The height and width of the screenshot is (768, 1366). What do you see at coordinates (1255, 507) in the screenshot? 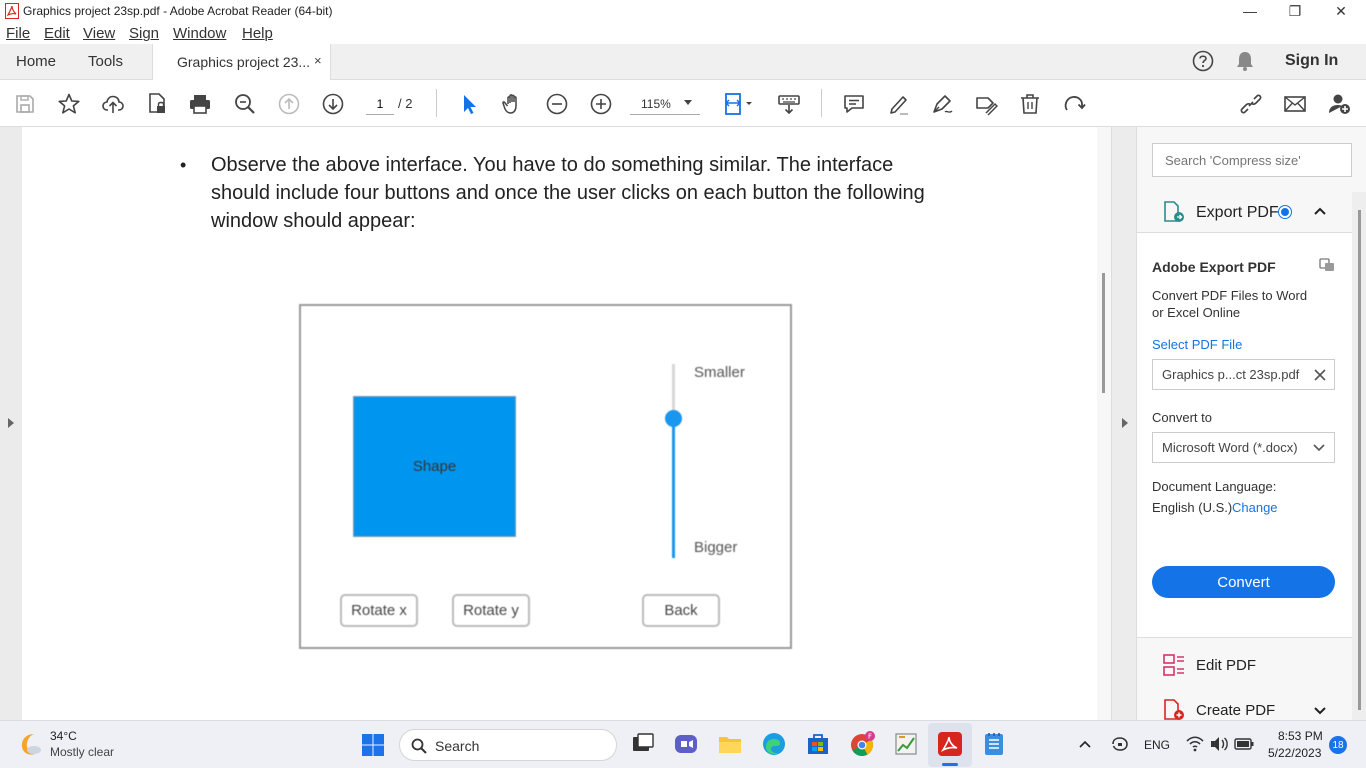
I see `change-language-link: Change` at bounding box center [1255, 507].